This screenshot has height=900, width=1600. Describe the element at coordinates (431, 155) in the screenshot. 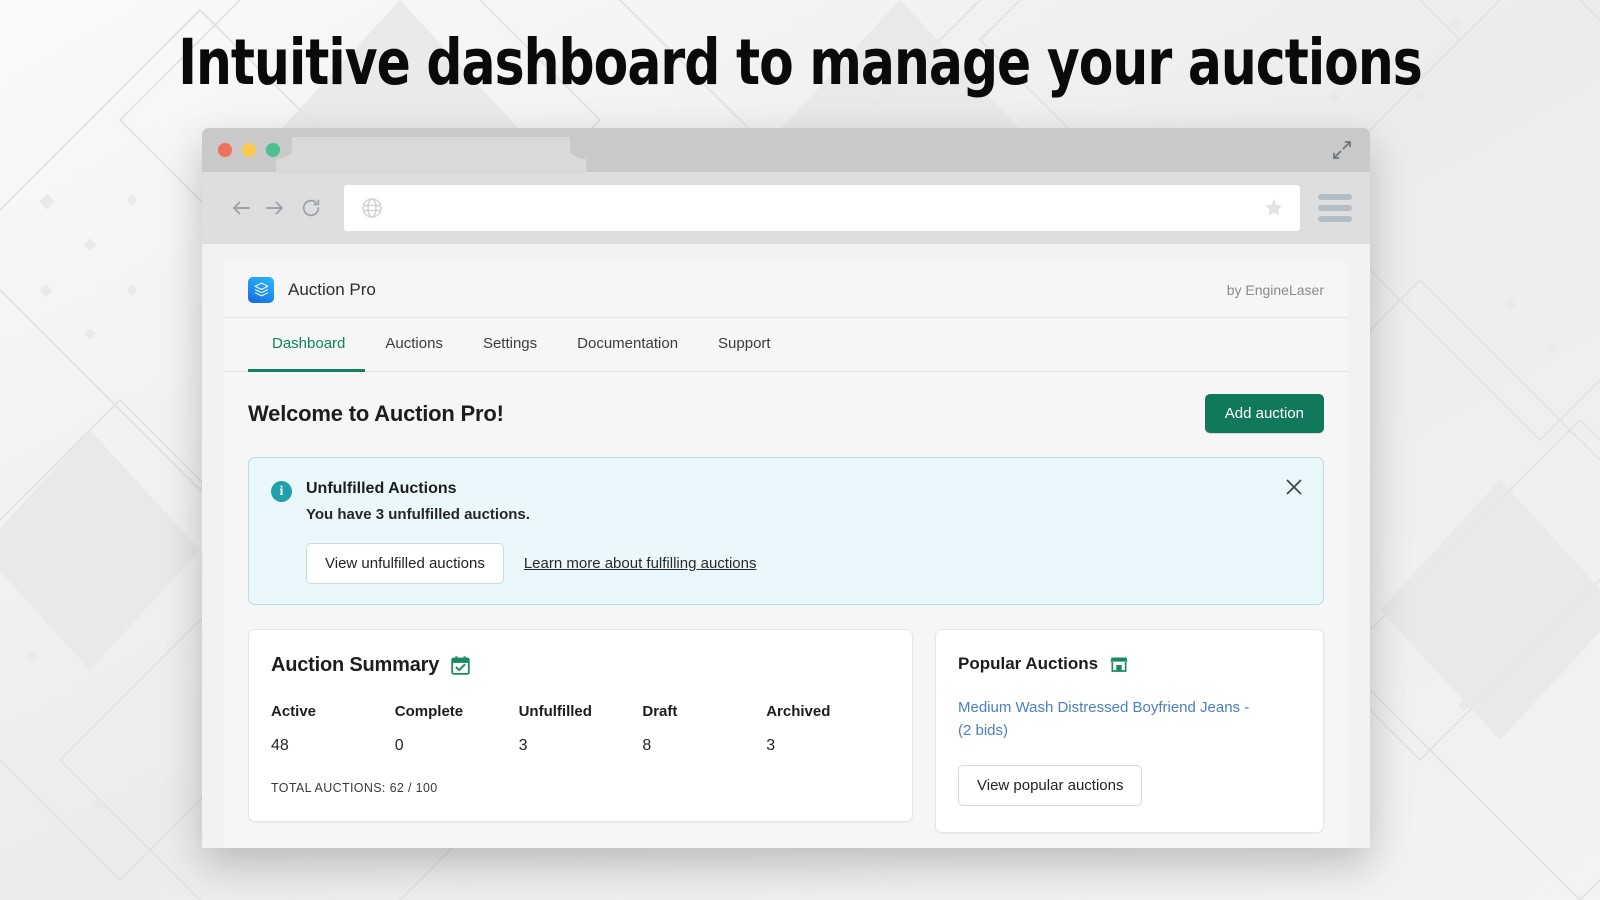

I see `browser-tab` at that location.